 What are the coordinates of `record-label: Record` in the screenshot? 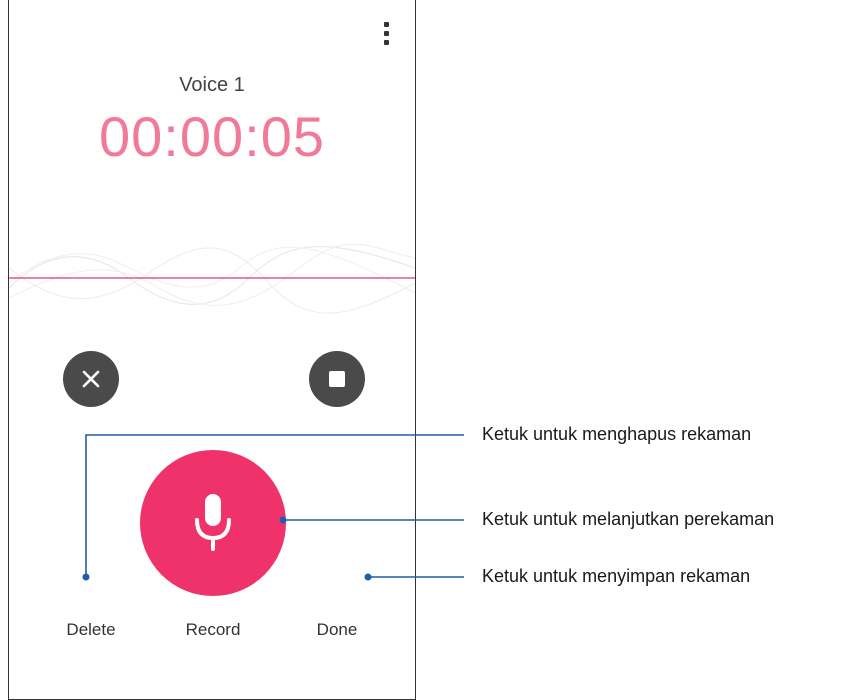 It's located at (213, 629).